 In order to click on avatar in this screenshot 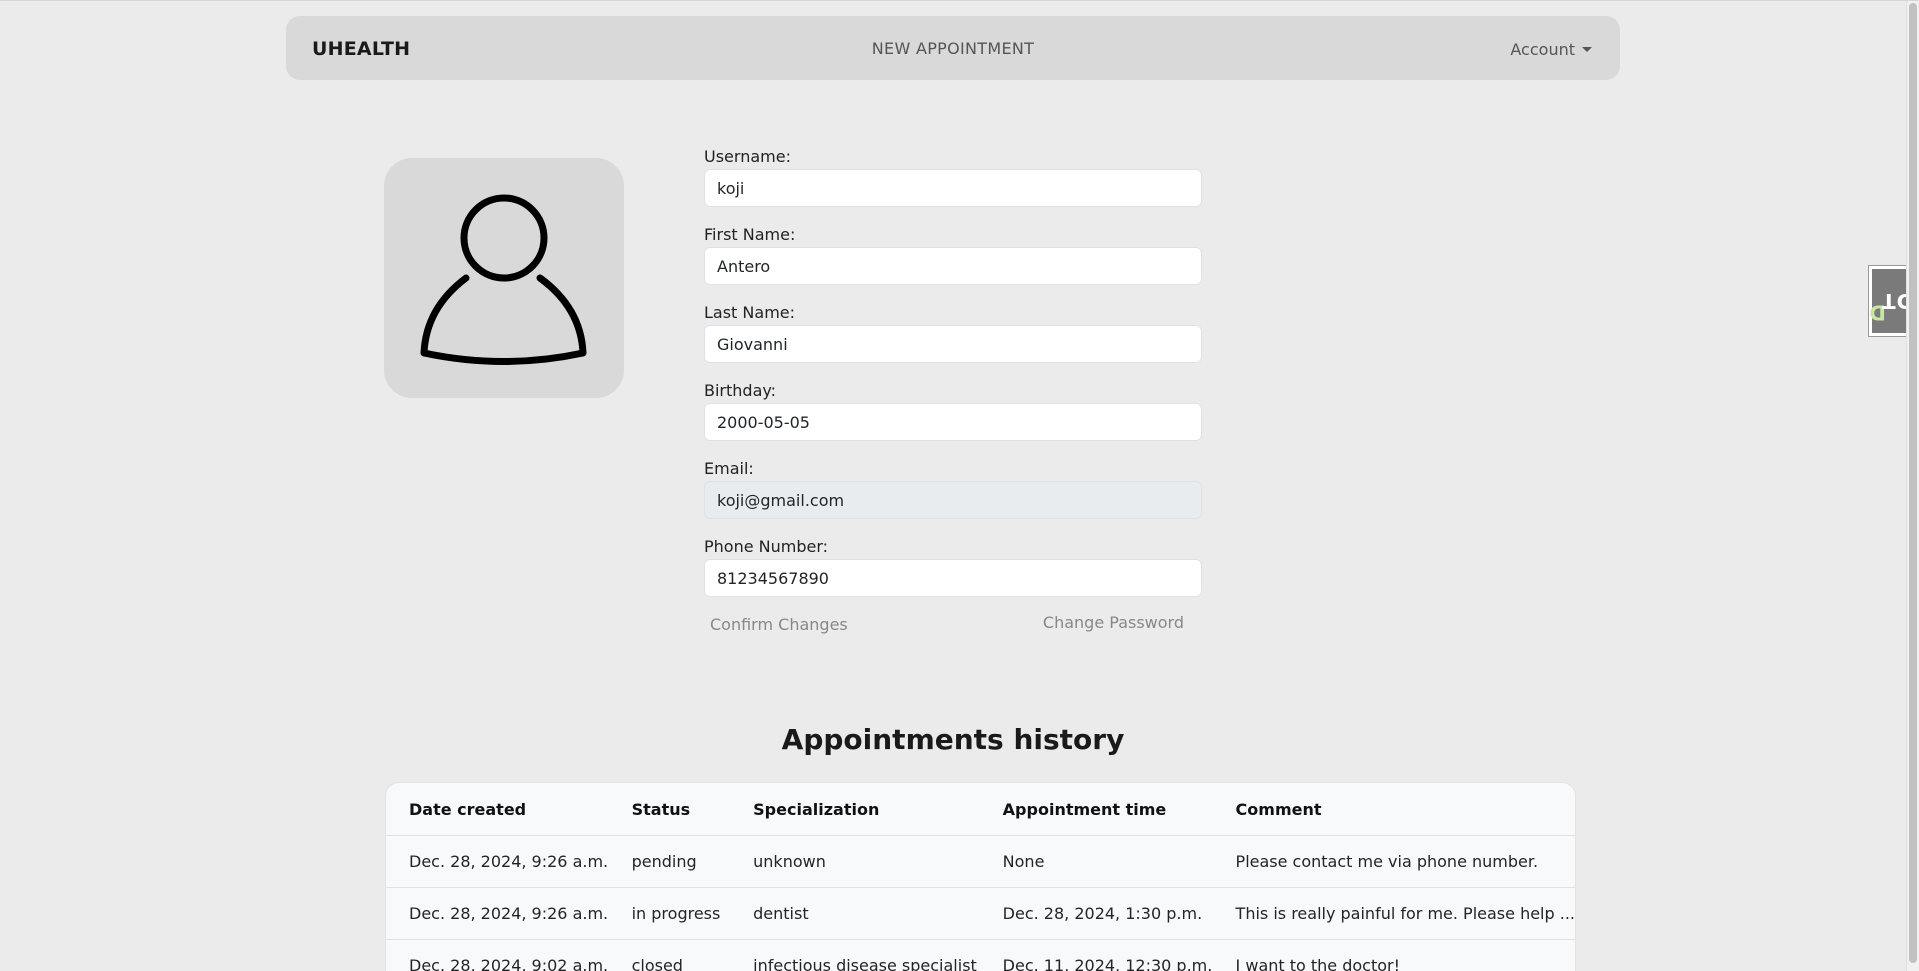, I will do `click(504, 278)`.